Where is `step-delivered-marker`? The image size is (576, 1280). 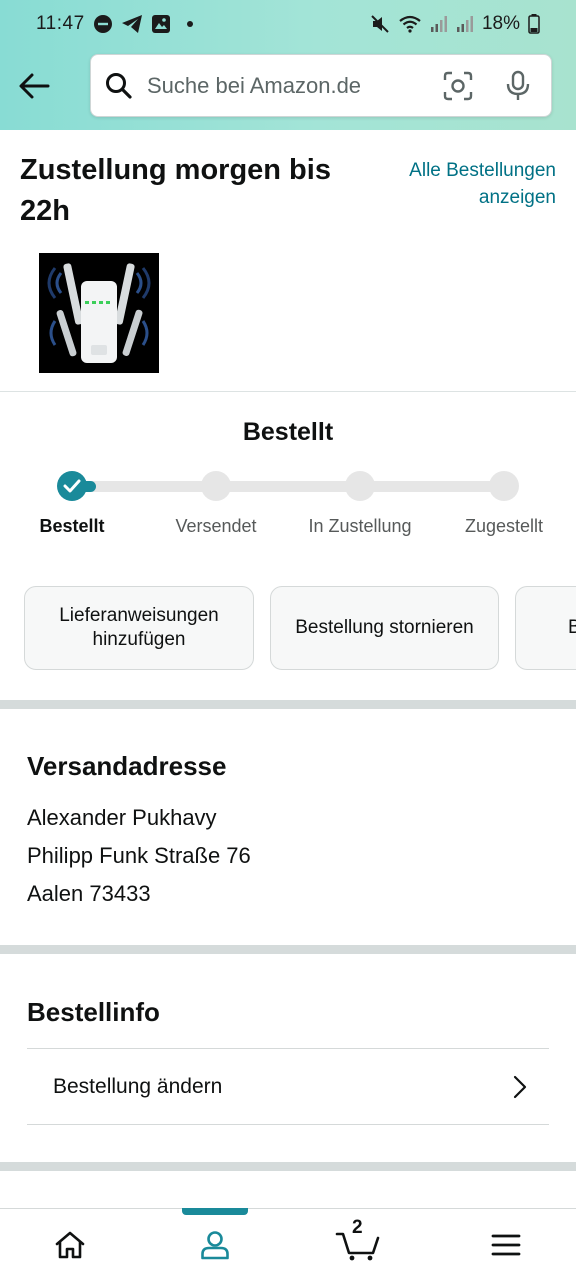
step-delivered-marker is located at coordinates (504, 486).